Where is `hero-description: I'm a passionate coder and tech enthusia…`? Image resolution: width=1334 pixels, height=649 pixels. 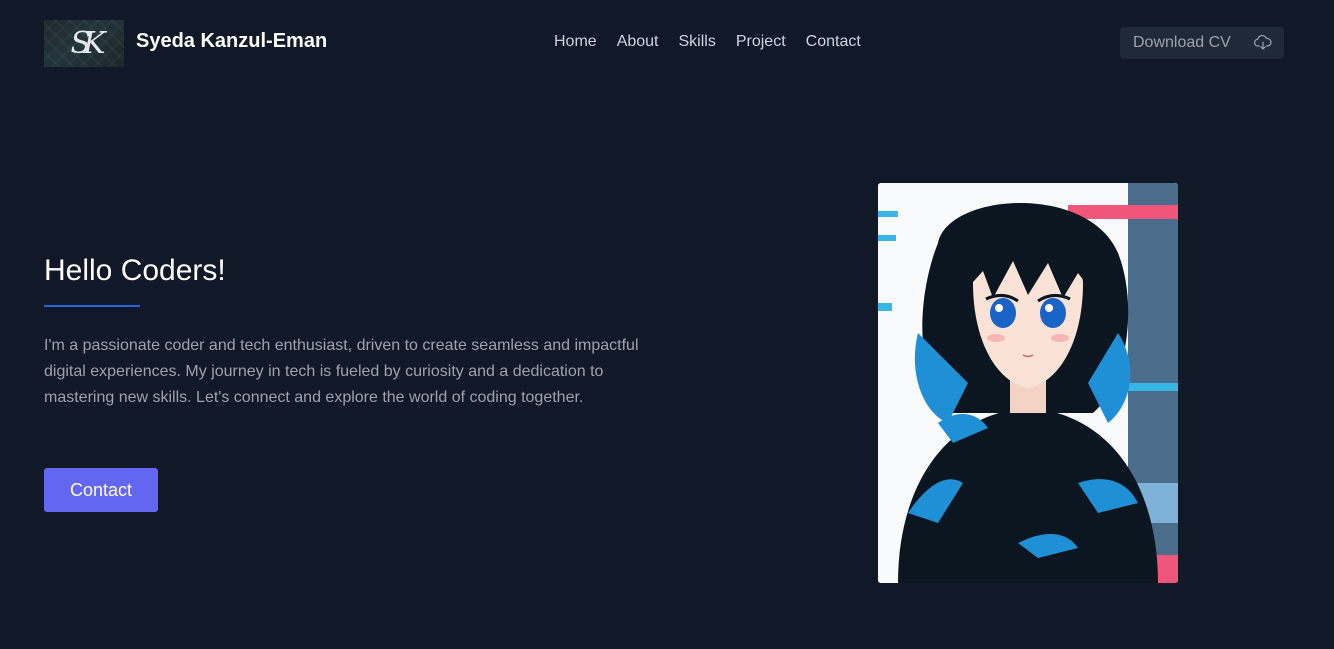 hero-description: I'm a passionate coder and tech enthusia… is located at coordinates (341, 371).